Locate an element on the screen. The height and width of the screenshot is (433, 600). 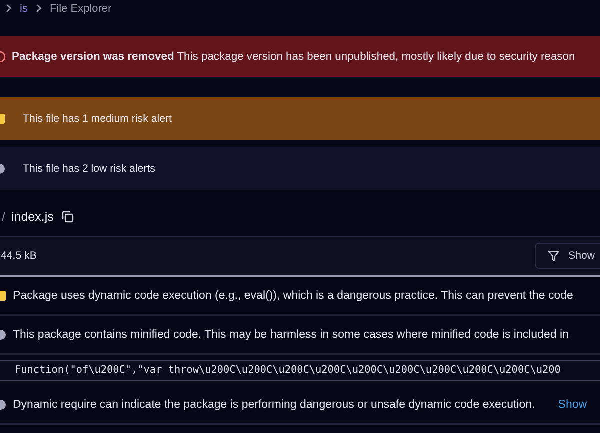
breadcrumb-link: is is located at coordinates (24, 8).